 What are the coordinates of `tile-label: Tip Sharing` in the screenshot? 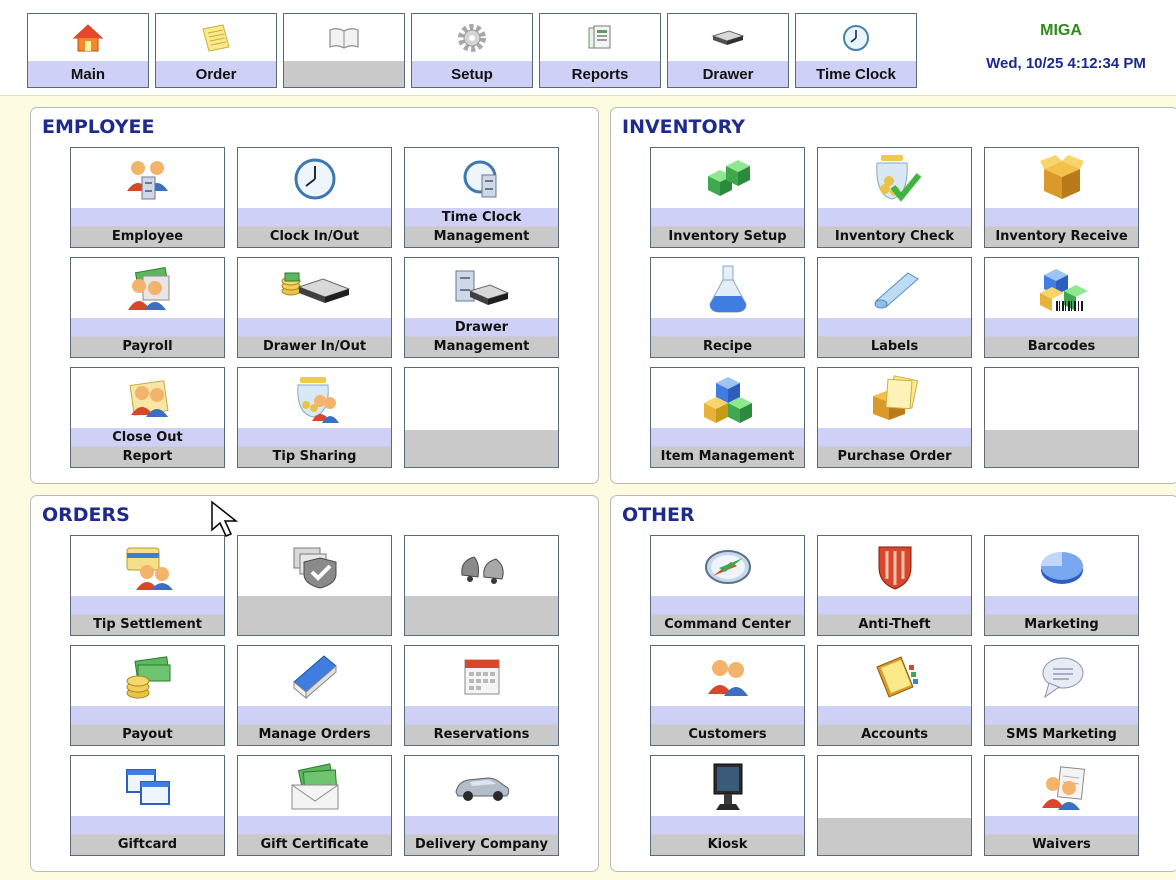 It's located at (314, 447).